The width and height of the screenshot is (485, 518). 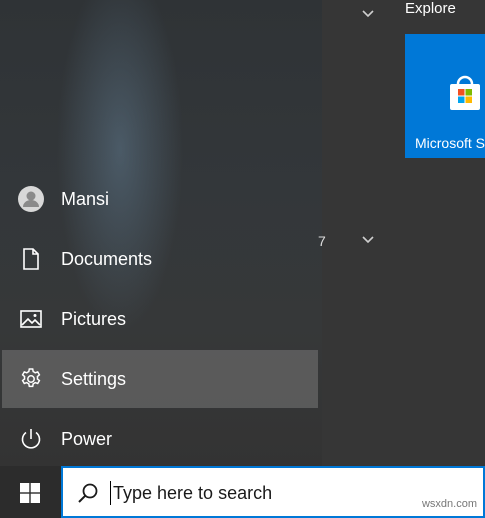 What do you see at coordinates (160, 259) in the screenshot?
I see `start-menu-item-documents: Documents` at bounding box center [160, 259].